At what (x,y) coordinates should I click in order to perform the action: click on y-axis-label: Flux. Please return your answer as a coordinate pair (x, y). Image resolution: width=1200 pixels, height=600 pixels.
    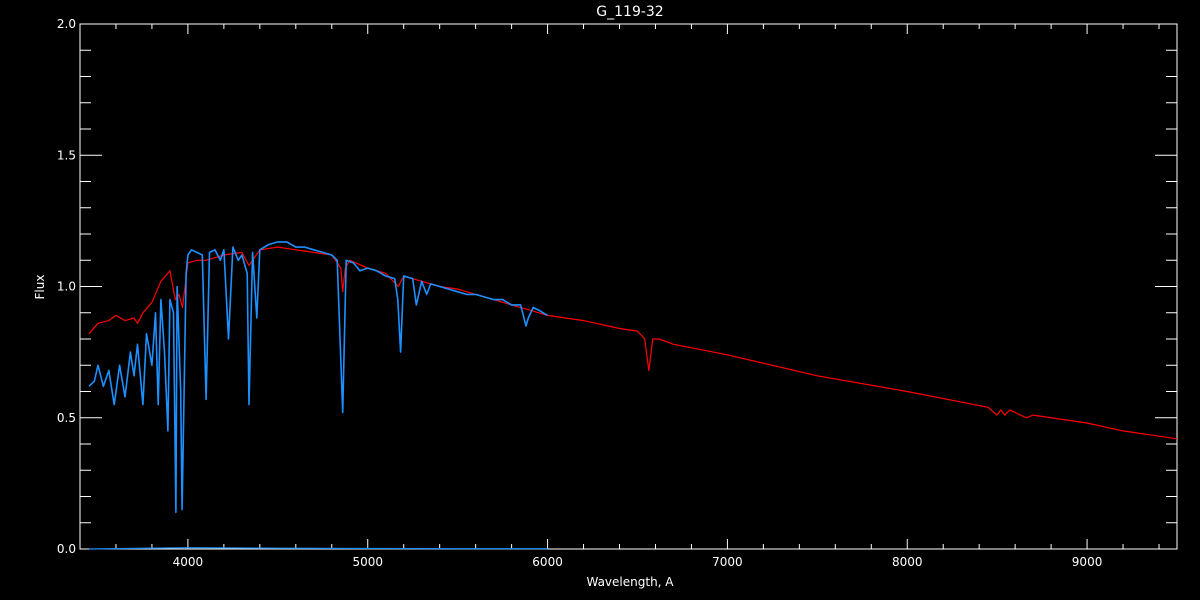
    Looking at the image, I should click on (40, 287).